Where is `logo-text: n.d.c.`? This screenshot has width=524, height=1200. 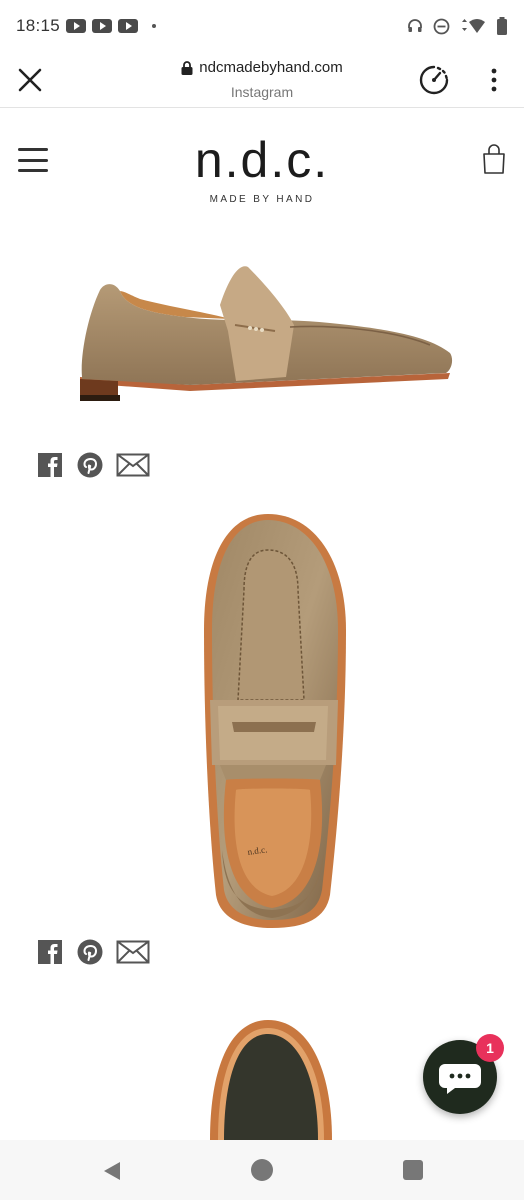 logo-text: n.d.c. is located at coordinates (262, 160).